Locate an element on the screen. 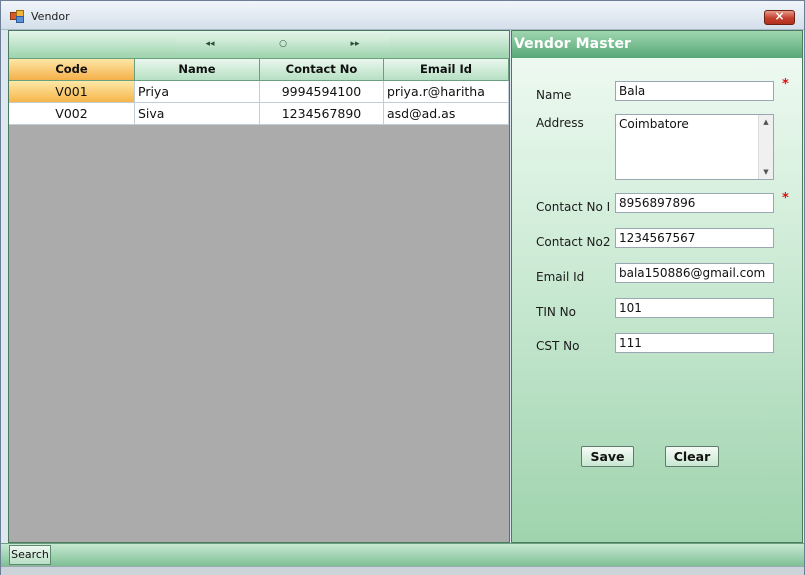 The height and width of the screenshot is (575, 805). column-header-email: Email Id is located at coordinates (446, 69).